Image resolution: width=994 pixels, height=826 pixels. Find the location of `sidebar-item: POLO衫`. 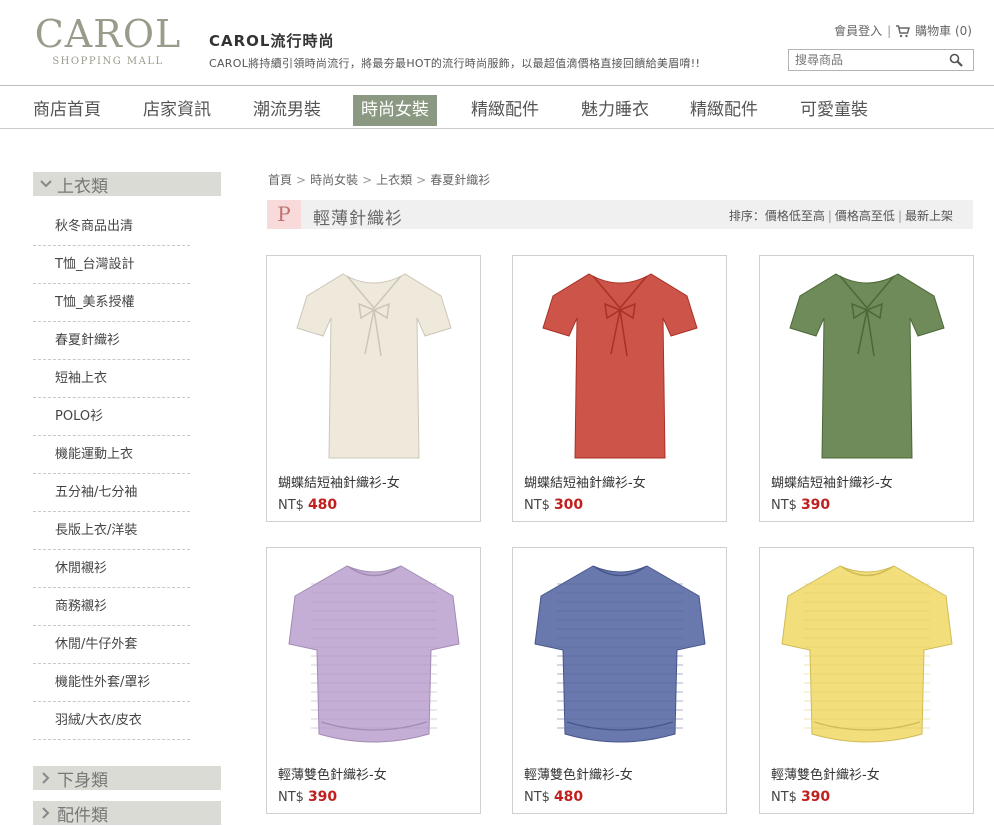

sidebar-item: POLO衫 is located at coordinates (111, 417).